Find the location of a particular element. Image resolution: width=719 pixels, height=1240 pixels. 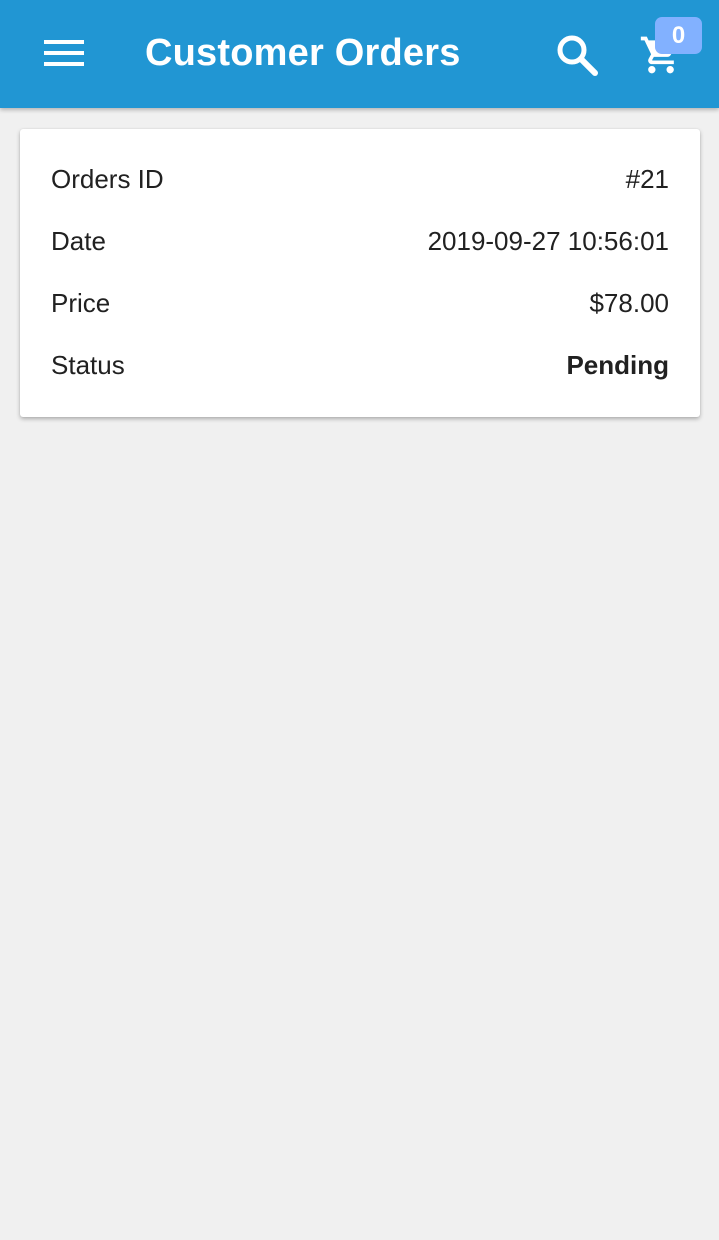

order-id-value: #21 is located at coordinates (647, 178).